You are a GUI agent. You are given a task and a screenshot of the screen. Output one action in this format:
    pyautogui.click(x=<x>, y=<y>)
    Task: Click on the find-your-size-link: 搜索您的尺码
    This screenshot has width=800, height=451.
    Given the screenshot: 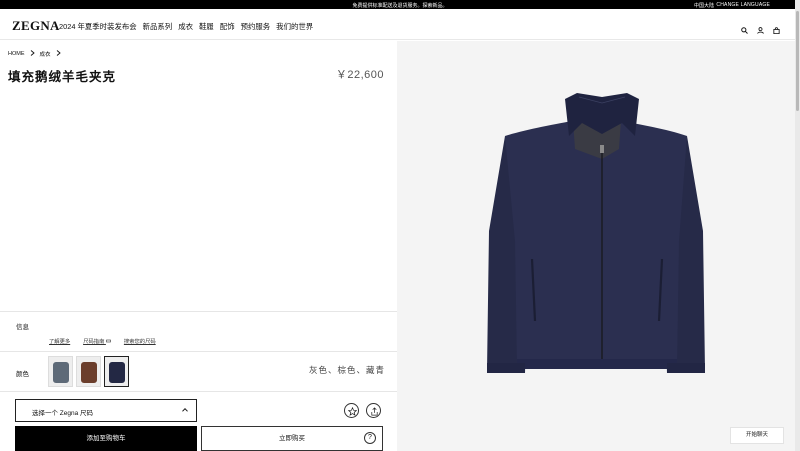 What is the action you would take?
    pyautogui.click(x=140, y=341)
    